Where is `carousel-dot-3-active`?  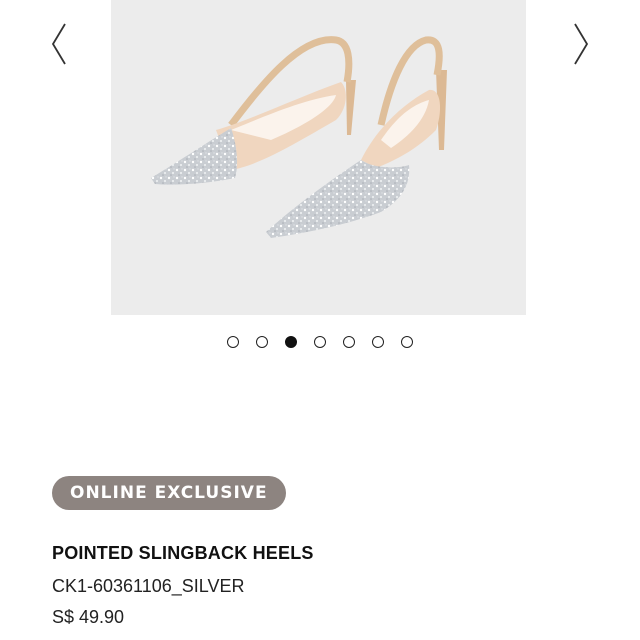 carousel-dot-3-active is located at coordinates (291, 342).